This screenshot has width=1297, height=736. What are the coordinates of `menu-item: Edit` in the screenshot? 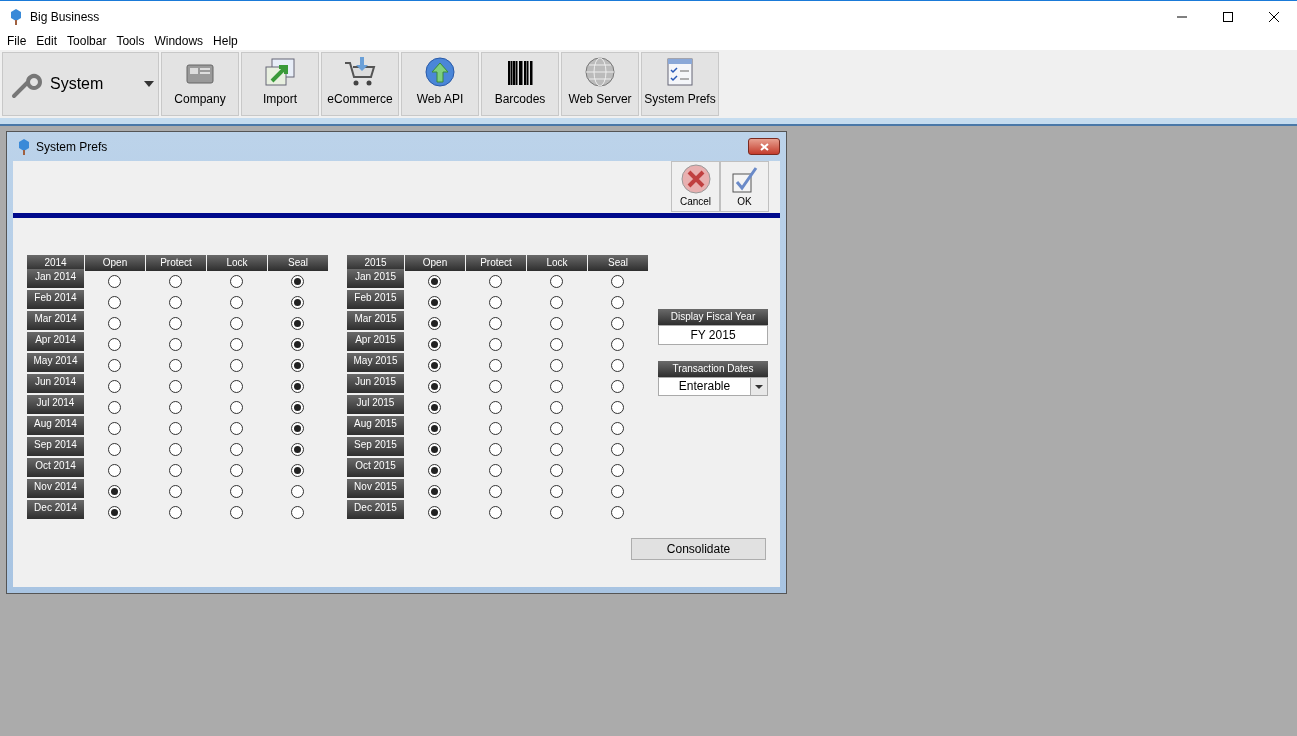 It's located at (47, 41).